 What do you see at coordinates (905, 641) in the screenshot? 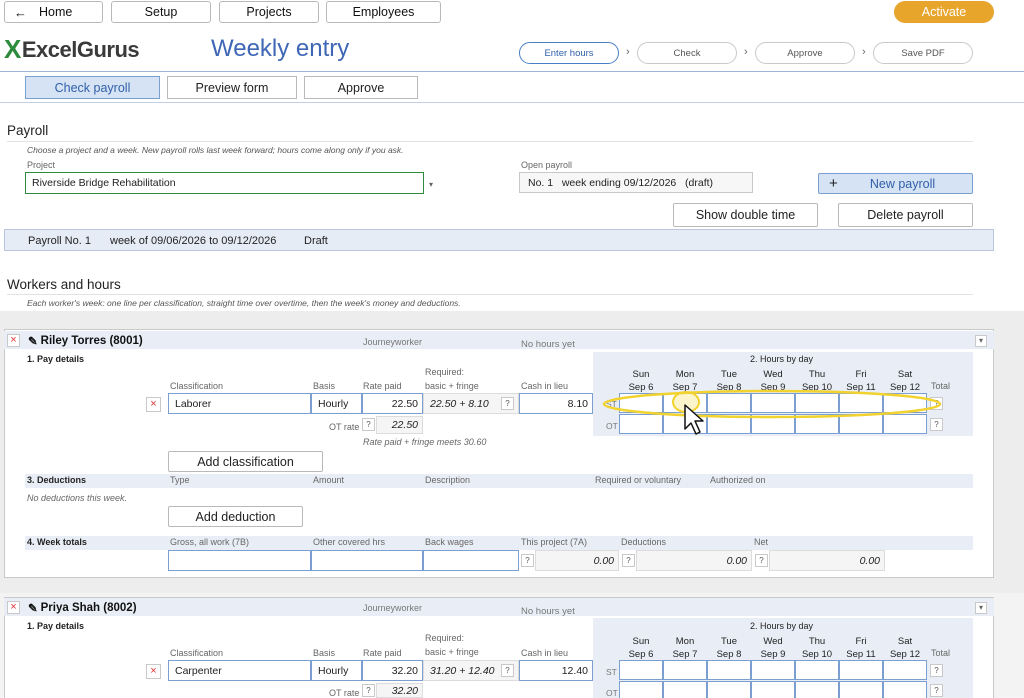
I see `day-name: Sat` at bounding box center [905, 641].